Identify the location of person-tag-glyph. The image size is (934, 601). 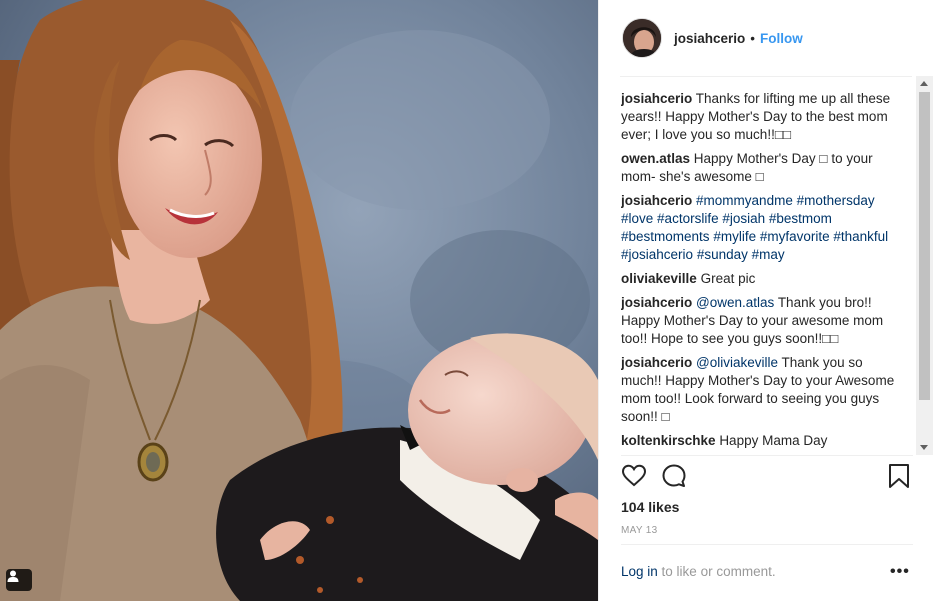
(13, 576).